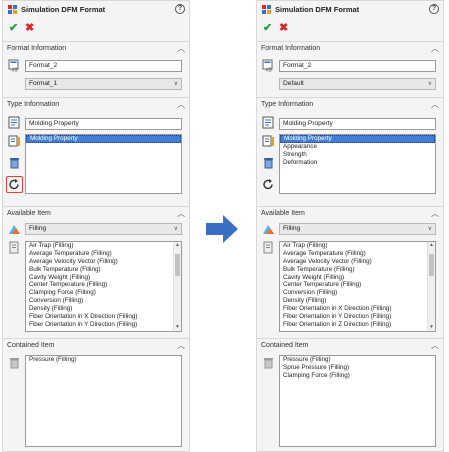 The width and height of the screenshot is (449, 452). What do you see at coordinates (222, 229) in the screenshot?
I see `transition-arrow-icon` at bounding box center [222, 229].